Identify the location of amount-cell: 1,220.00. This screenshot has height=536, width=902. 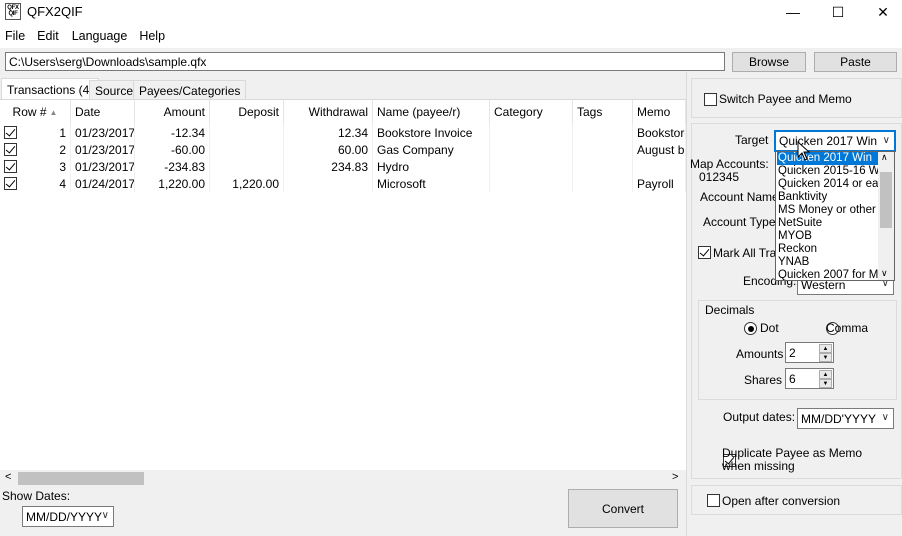
(172, 183).